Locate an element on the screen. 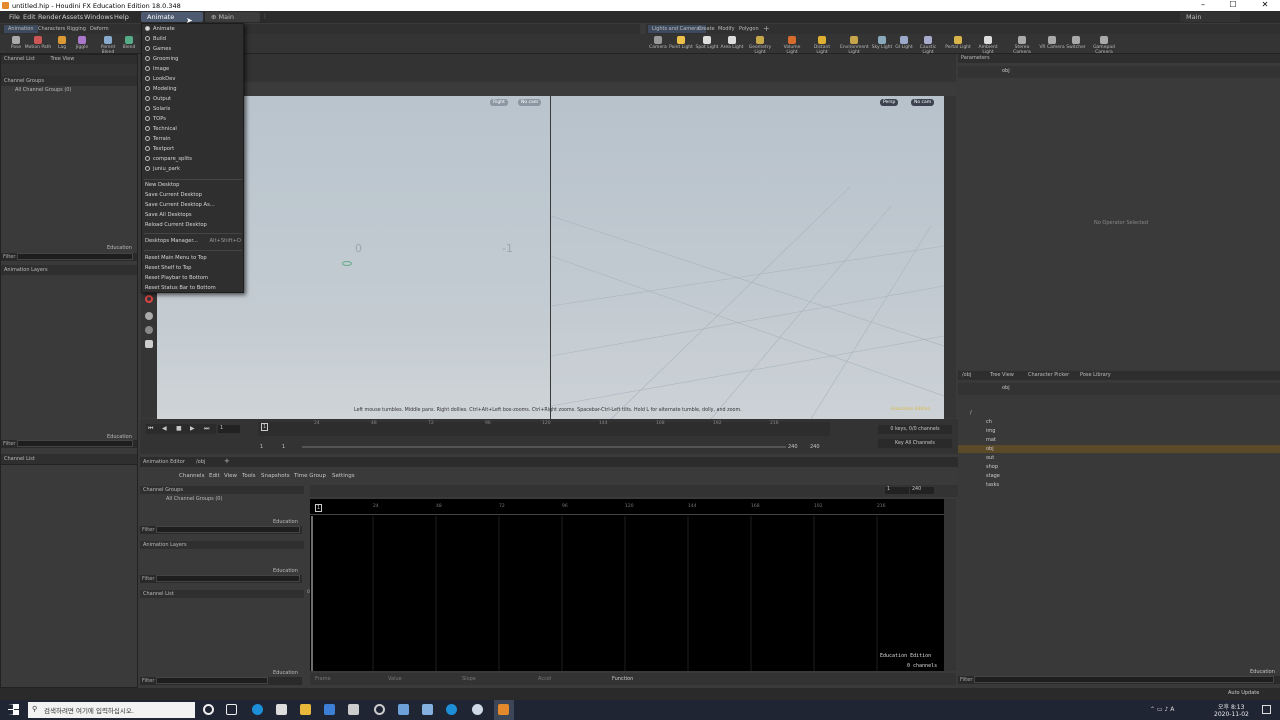 The height and width of the screenshot is (720, 1280). tool-caustic-light: Caustic Light is located at coordinates (928, 45).